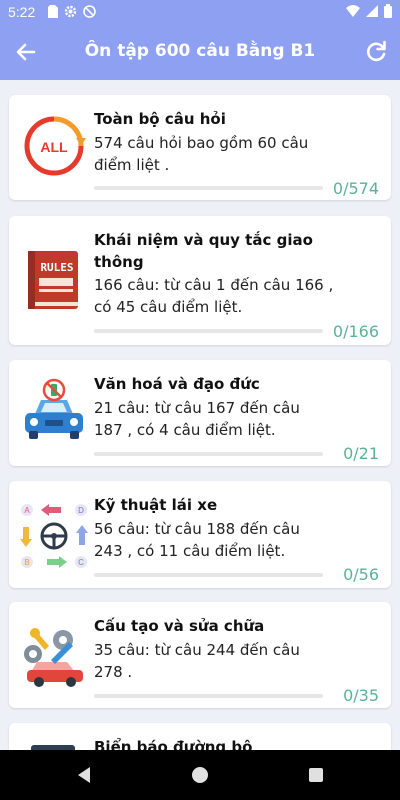  I want to click on settings-gear-icon, so click(70, 11).